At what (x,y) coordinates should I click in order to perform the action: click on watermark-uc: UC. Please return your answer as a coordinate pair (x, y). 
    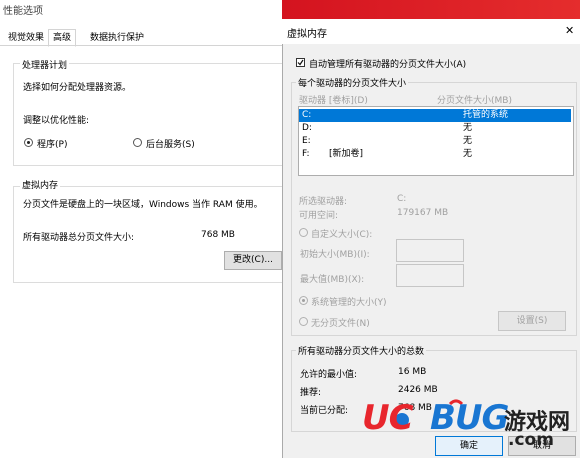
    Looking at the image, I should click on (388, 418).